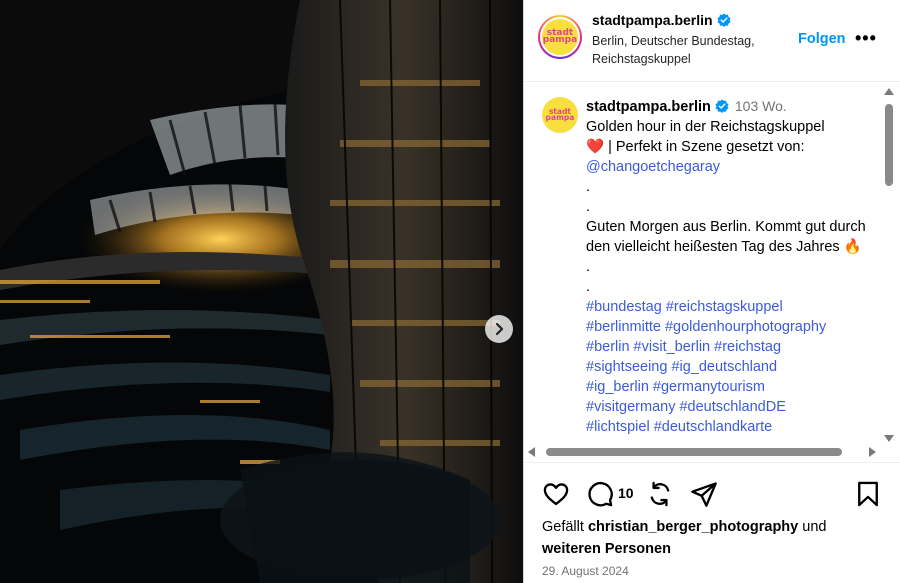 The width and height of the screenshot is (900, 583). I want to click on avatar-logo: stadt pampa, so click(560, 37).